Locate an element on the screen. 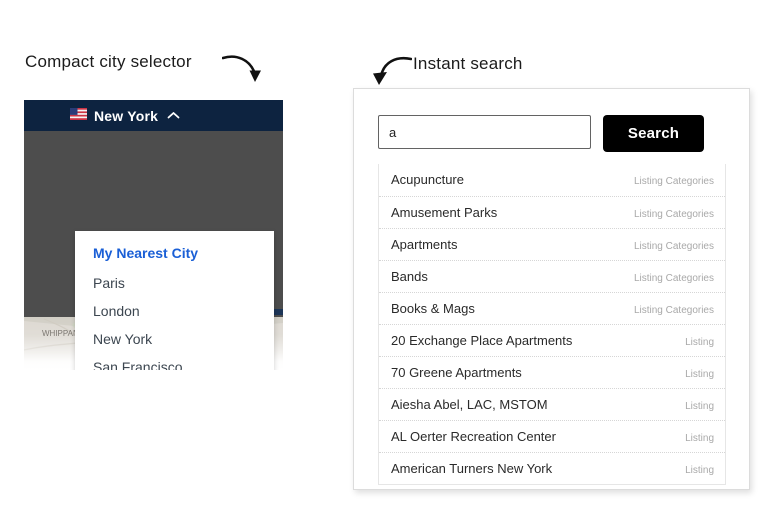 Image resolution: width=765 pixels, height=516 pixels. result-row: Books & Mags Listing Categories is located at coordinates (552, 308).